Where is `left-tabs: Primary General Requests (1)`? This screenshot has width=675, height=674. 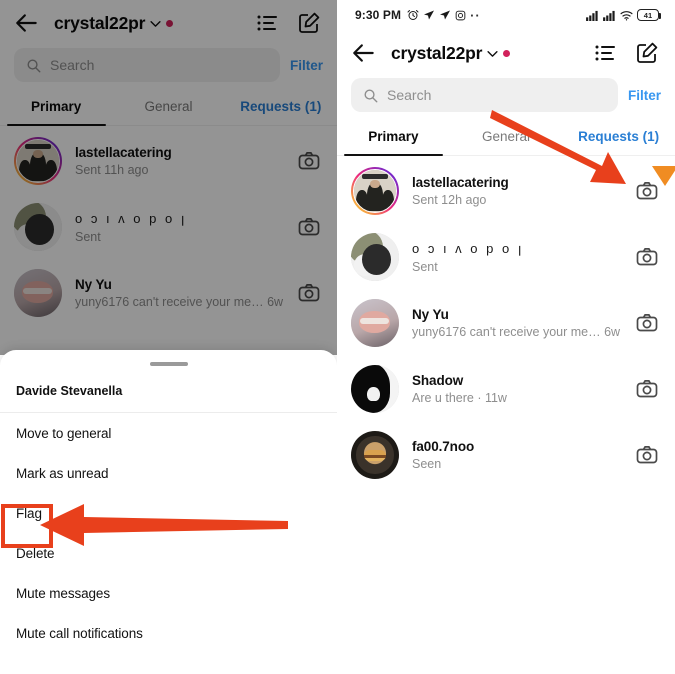
left-tabs: Primary General Requests (1) is located at coordinates (168, 108).